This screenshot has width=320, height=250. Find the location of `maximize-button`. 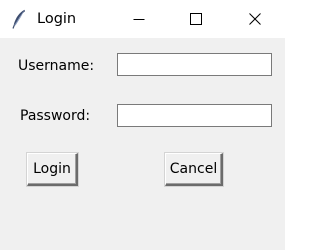

maximize-button is located at coordinates (196, 19).